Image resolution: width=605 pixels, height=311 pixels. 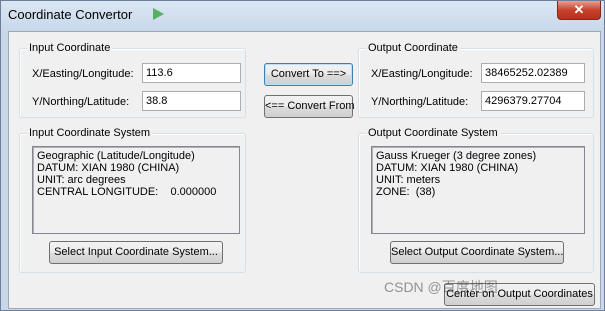 What do you see at coordinates (70, 14) in the screenshot?
I see `window-title: Coordinate Convertor` at bounding box center [70, 14].